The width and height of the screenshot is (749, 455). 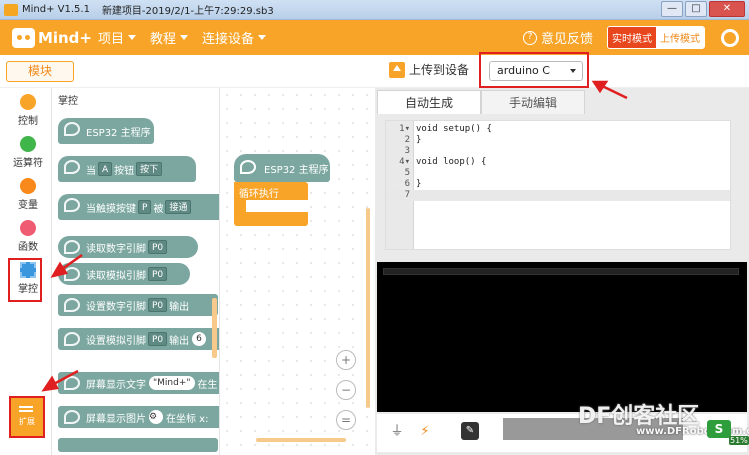 I want to click on block-label: 读取模拟引脚, so click(x=116, y=276).